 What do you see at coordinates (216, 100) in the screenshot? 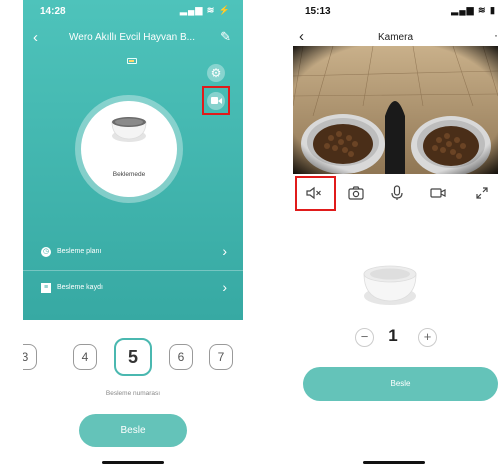
I see `highlight-box-camera` at bounding box center [216, 100].